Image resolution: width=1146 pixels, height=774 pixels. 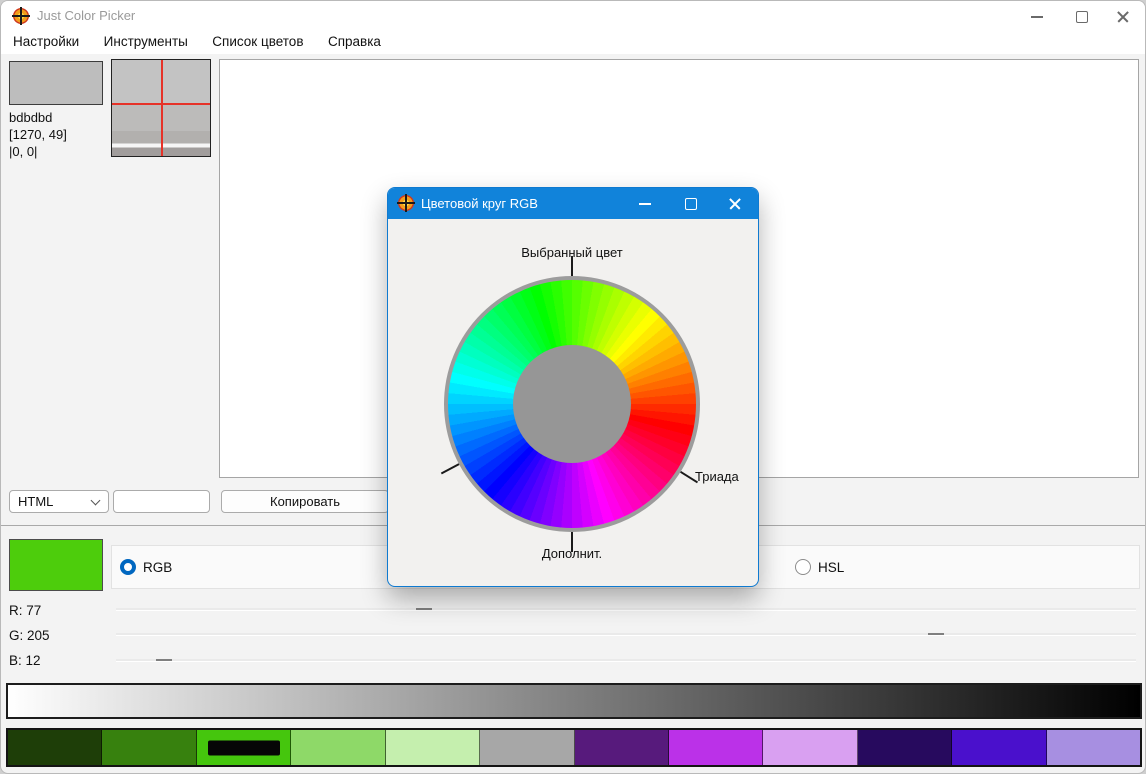 I want to click on app-target-icon, so click(x=21, y=16).